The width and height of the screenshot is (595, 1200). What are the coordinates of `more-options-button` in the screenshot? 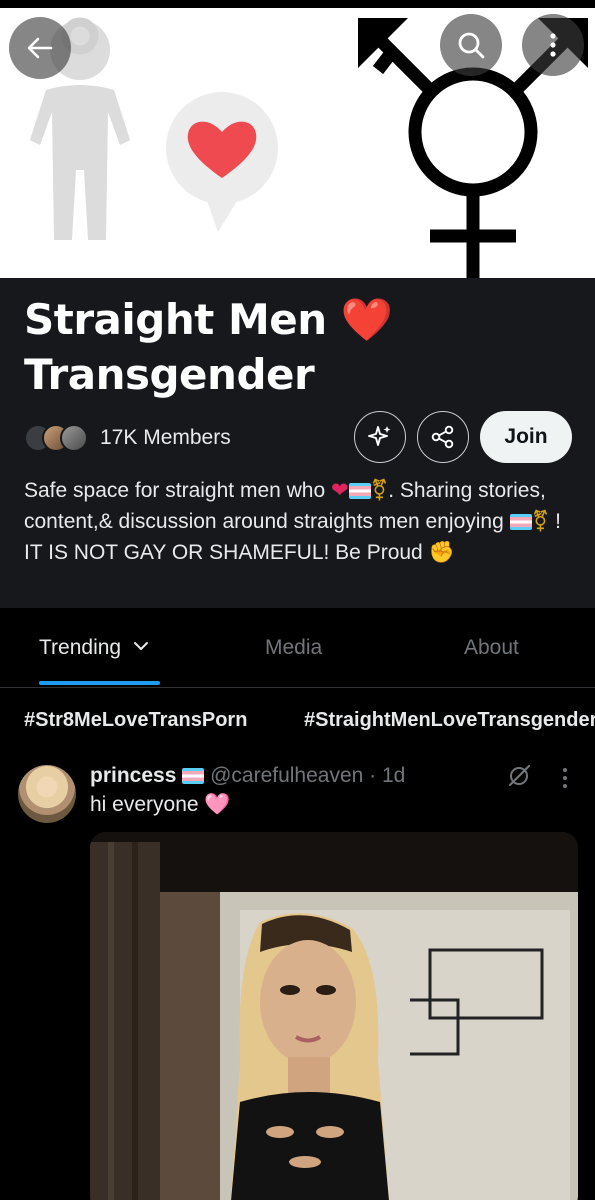 It's located at (553, 45).